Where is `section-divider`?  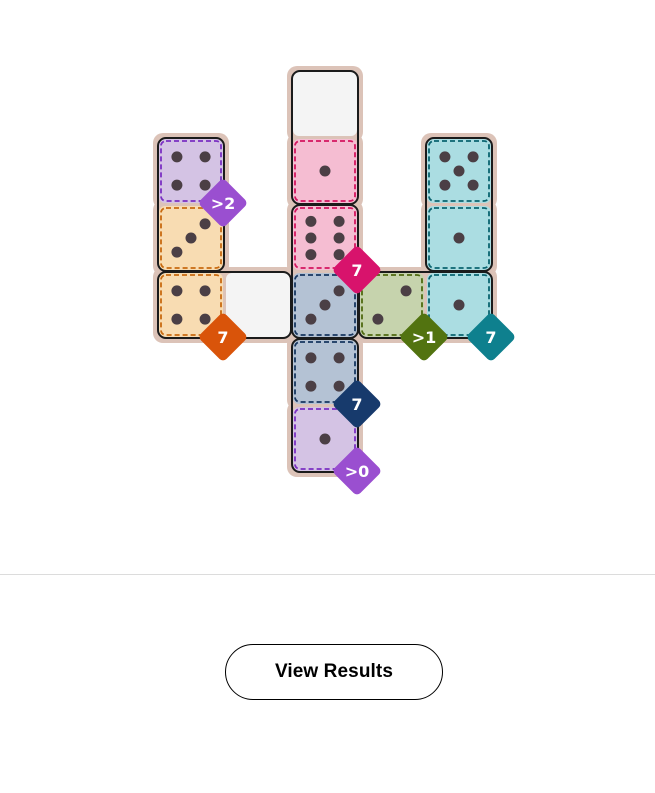 section-divider is located at coordinates (327, 574).